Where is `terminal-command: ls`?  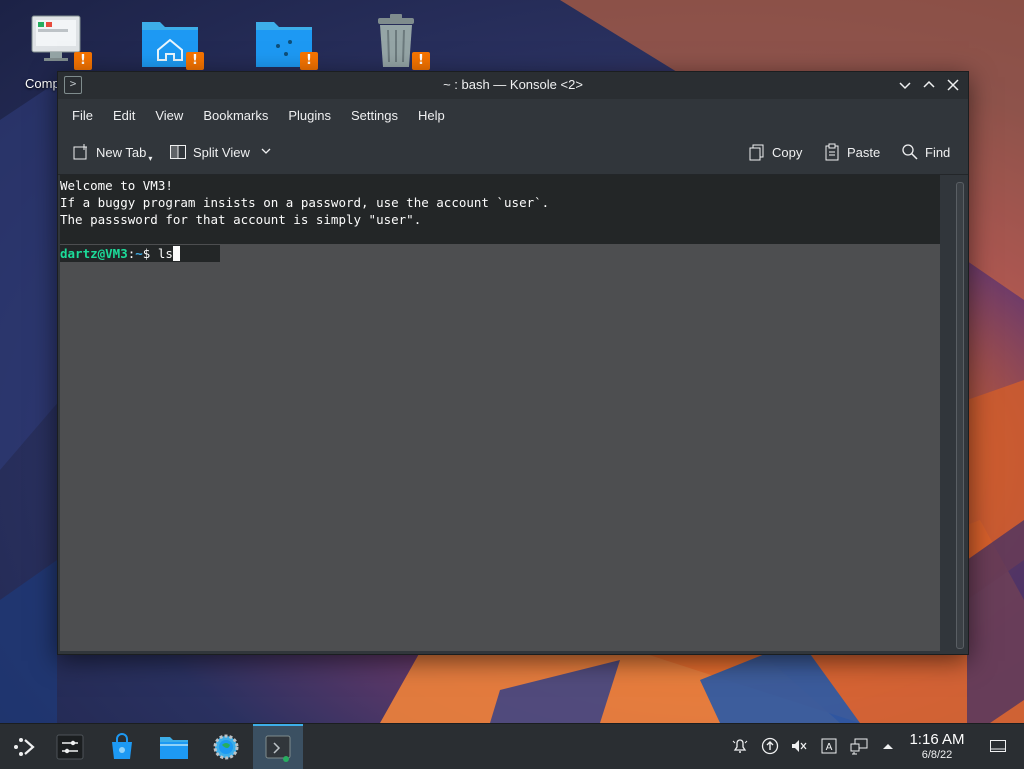 terminal-command: ls is located at coordinates (165, 253).